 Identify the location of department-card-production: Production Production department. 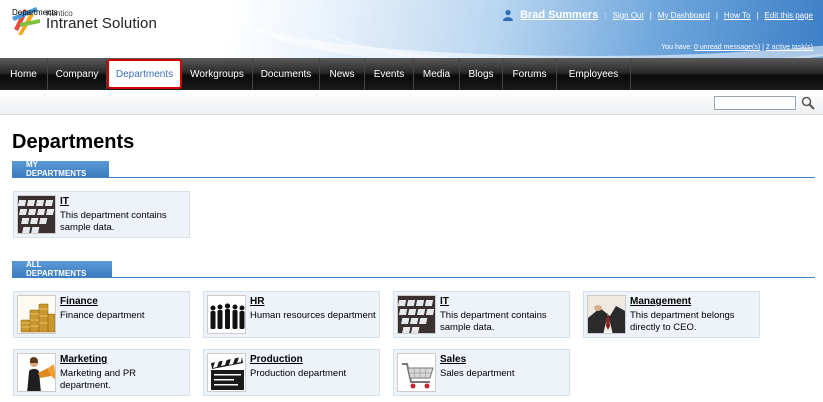
(291, 372).